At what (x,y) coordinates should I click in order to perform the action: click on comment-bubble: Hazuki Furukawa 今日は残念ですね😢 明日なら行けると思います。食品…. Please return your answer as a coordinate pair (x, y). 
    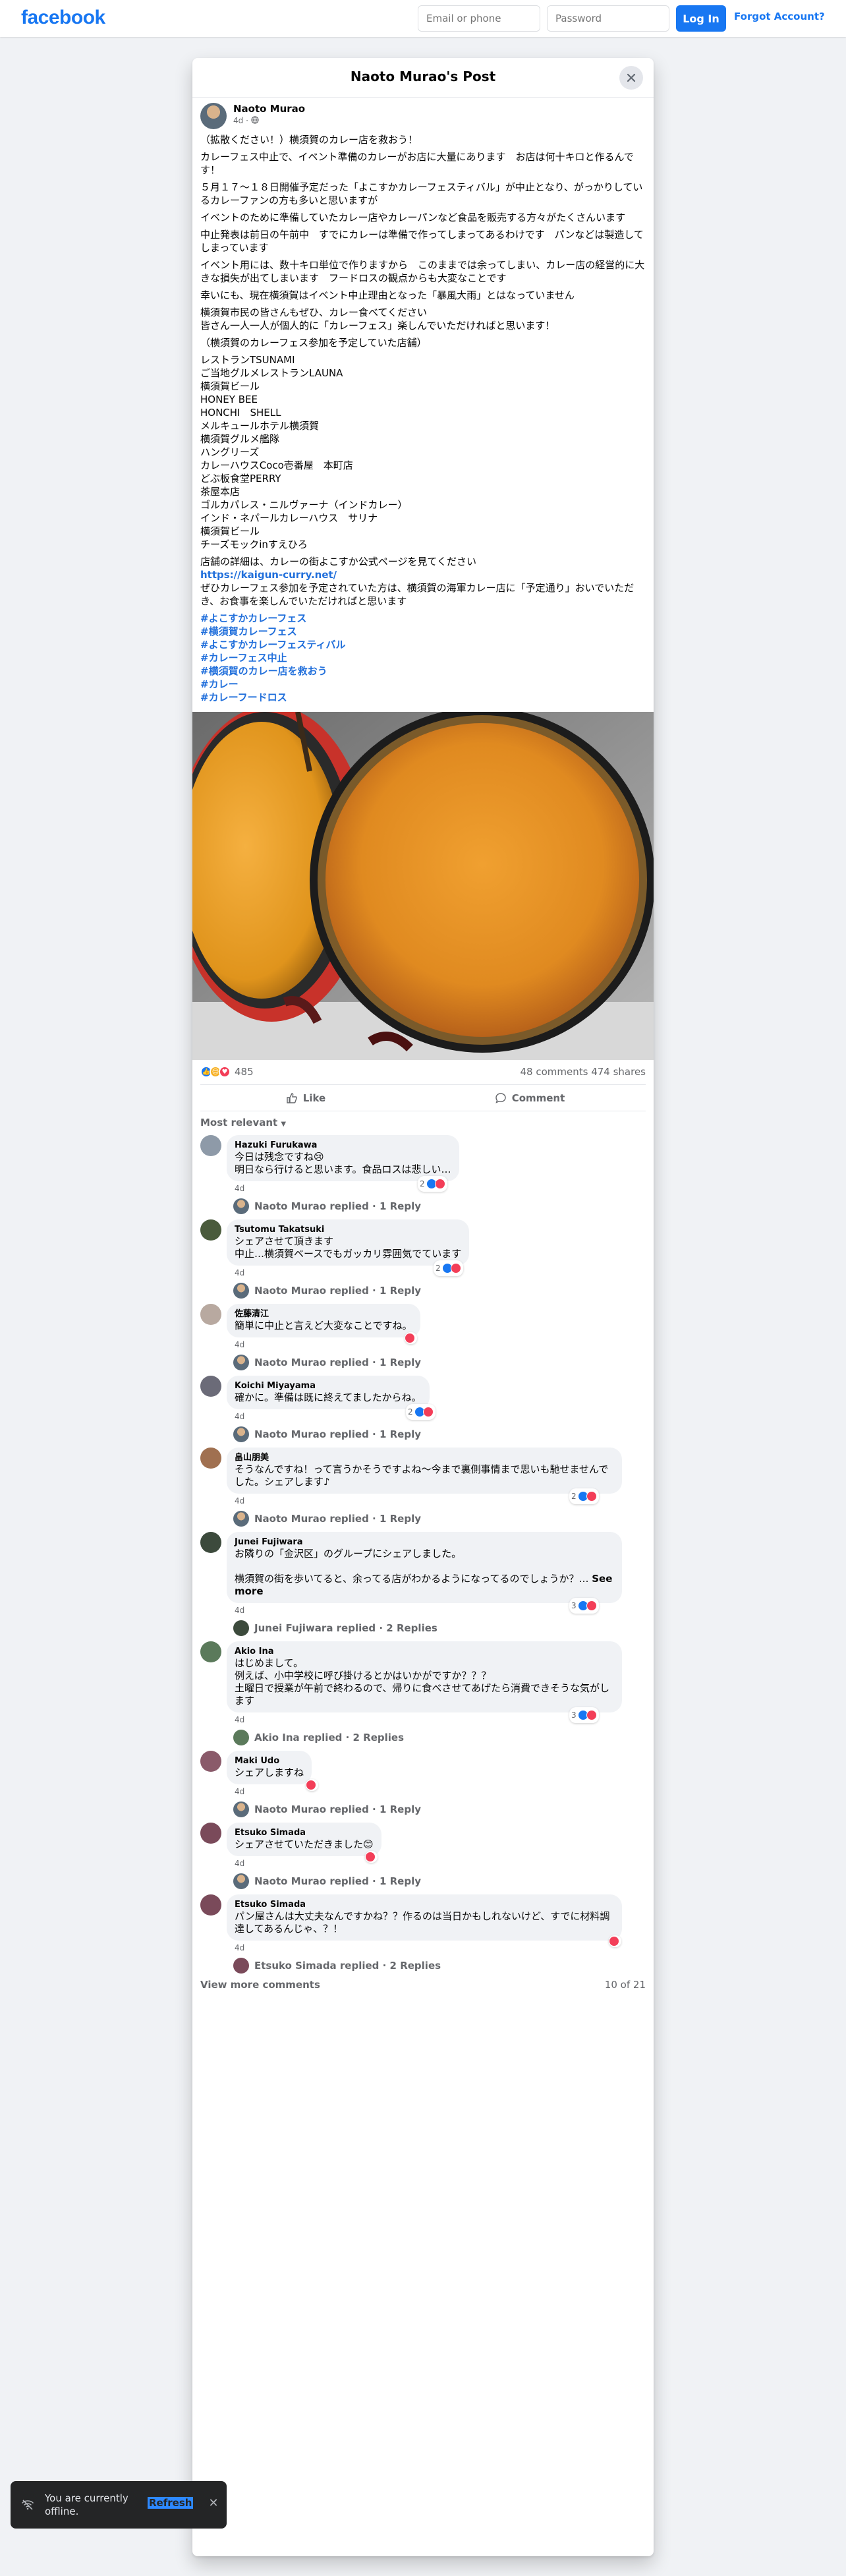
    Looking at the image, I should click on (343, 1158).